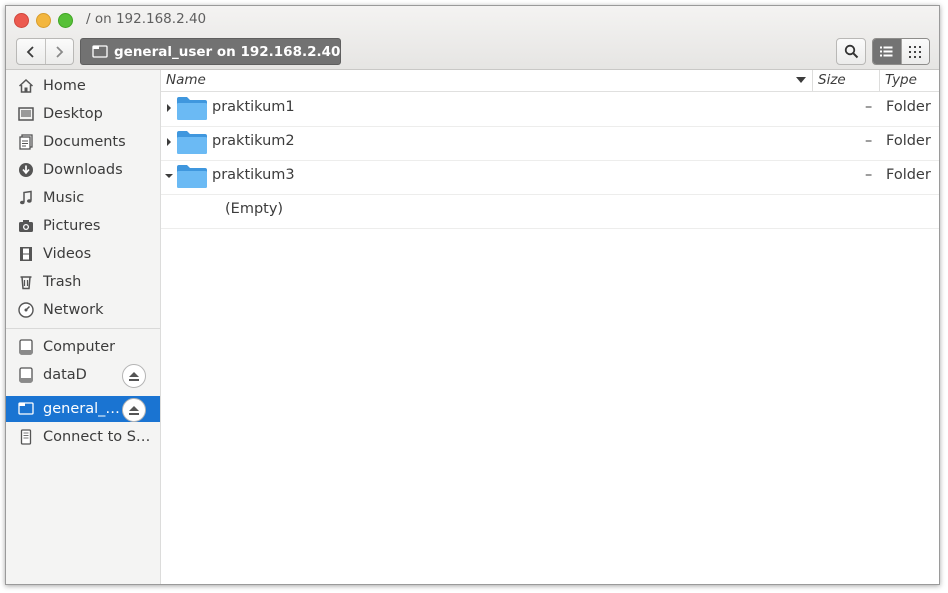  Describe the element at coordinates (64, 86) in the screenshot. I see `sidebar-item-label: Home` at that location.